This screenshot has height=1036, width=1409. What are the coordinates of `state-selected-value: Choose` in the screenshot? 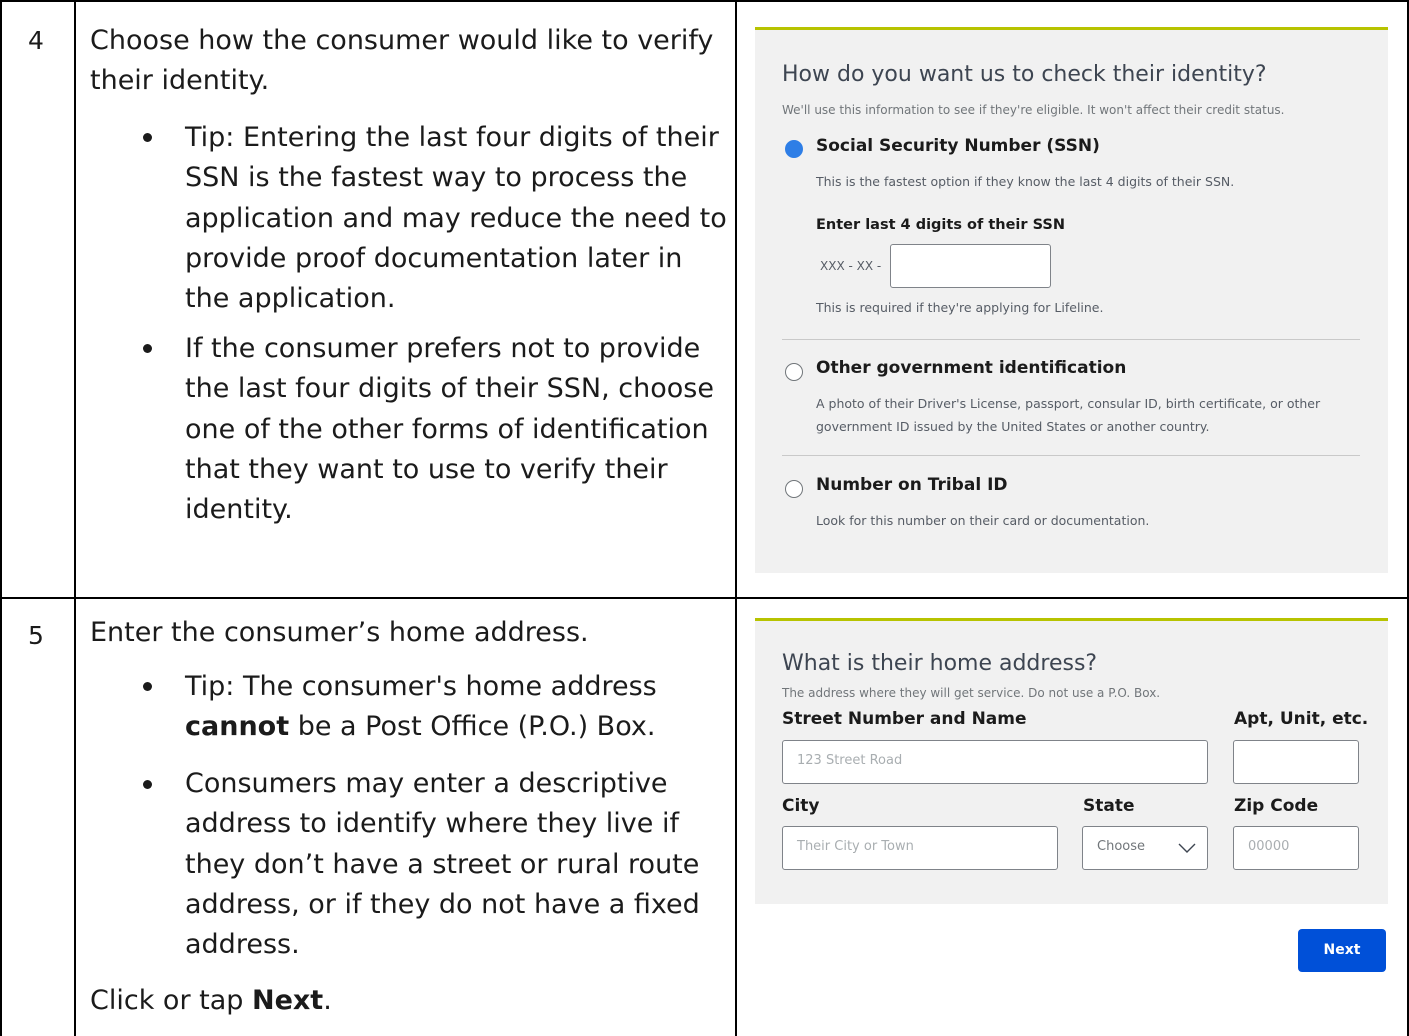 It's located at (1121, 846).